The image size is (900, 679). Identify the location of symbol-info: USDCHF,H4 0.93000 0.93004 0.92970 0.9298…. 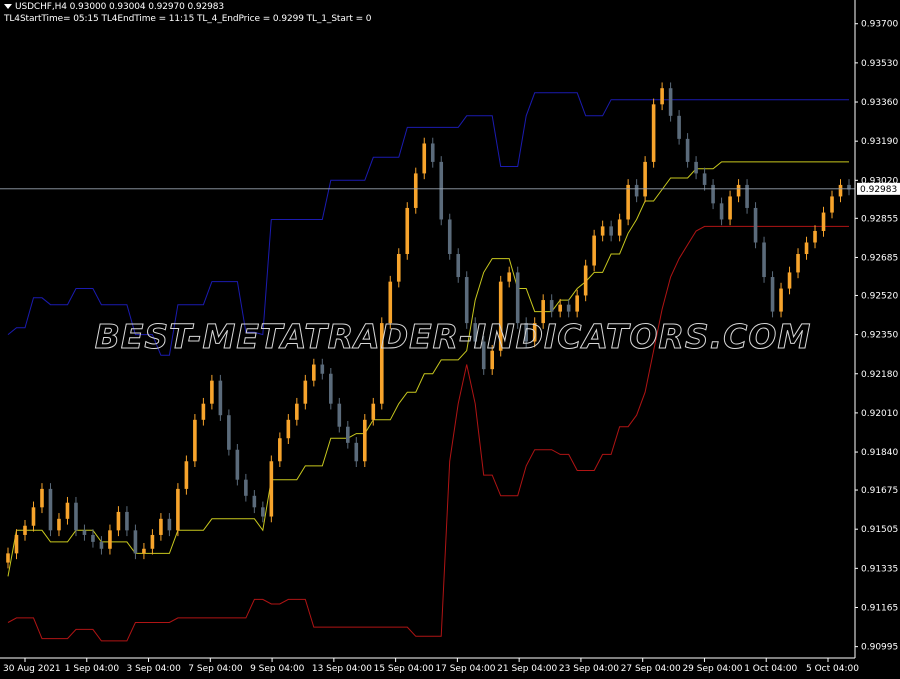
(114, 7).